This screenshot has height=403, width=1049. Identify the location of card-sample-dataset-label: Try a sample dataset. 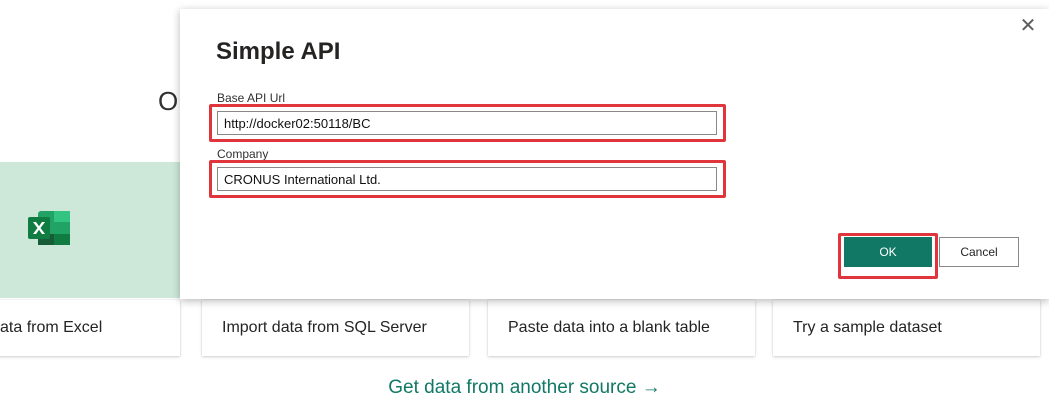
(867, 327).